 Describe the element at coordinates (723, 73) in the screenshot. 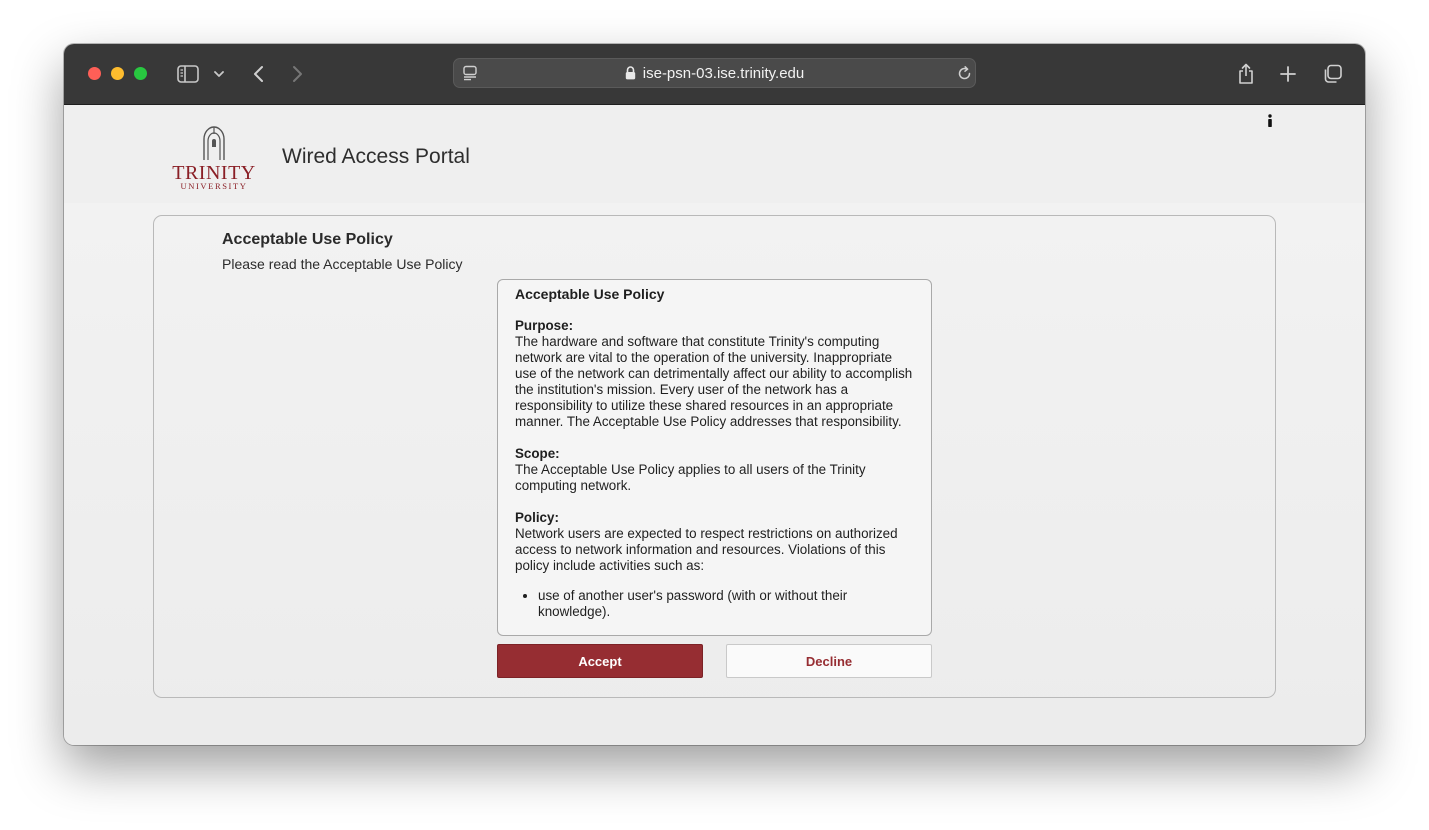

I see `url-text: ise-psn-03.ise.trinity.edu` at that location.